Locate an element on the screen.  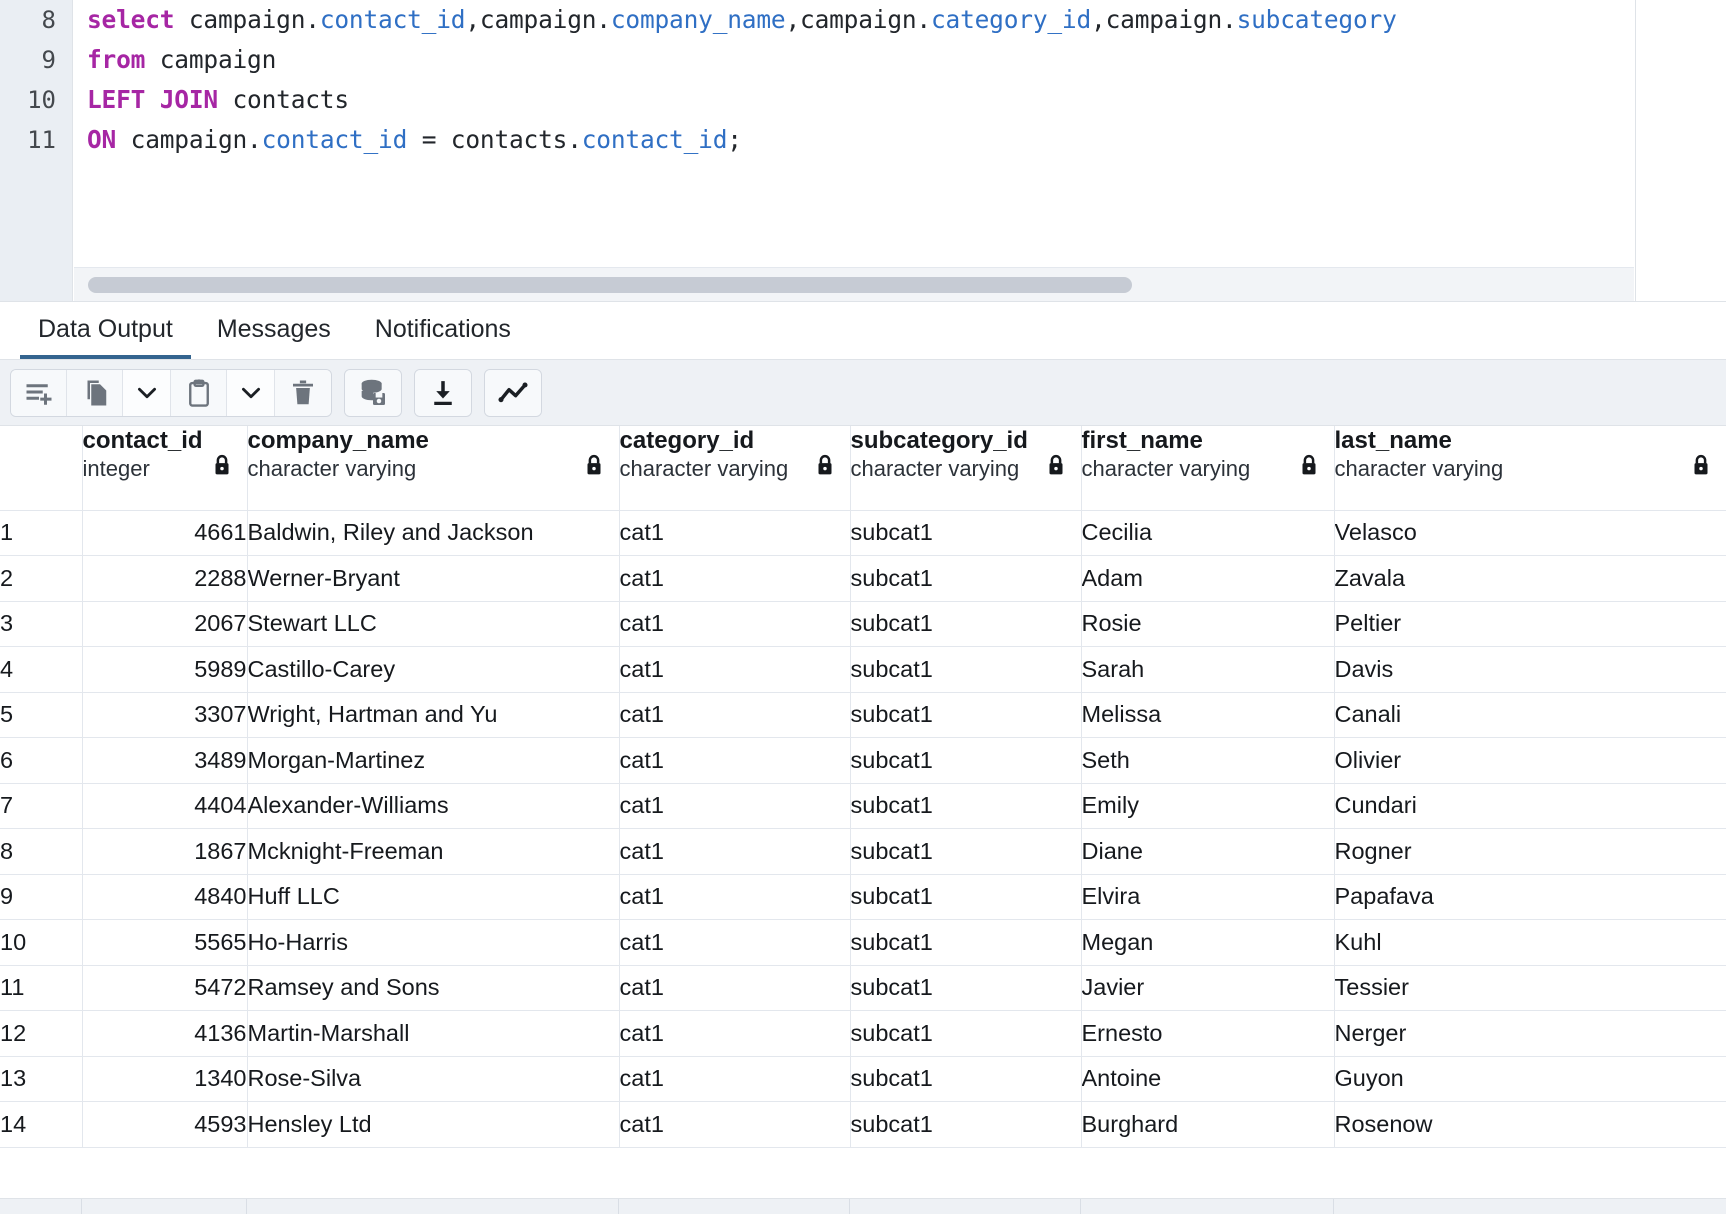
table-row: 9 4840 Huff LLC cat1 subcat1 Elvira Papafava is located at coordinates (863, 897).